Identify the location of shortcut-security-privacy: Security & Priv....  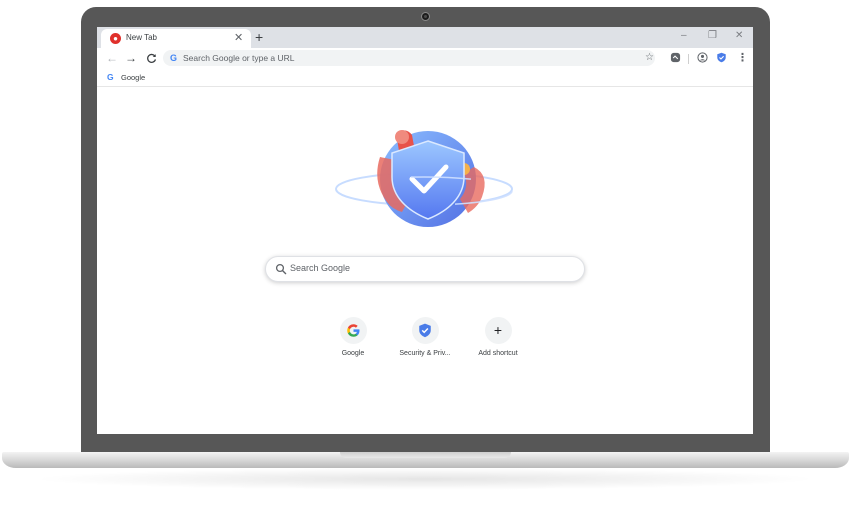
(425, 337).